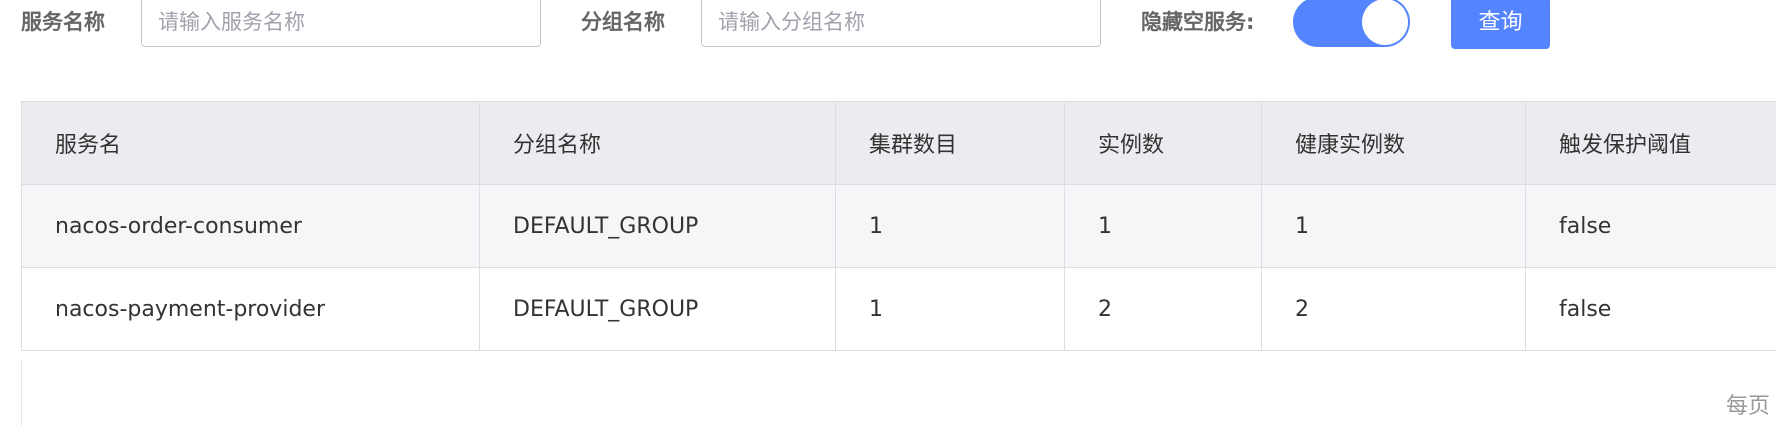  Describe the element at coordinates (1500, 24) in the screenshot. I see `query-button: 查询` at that location.